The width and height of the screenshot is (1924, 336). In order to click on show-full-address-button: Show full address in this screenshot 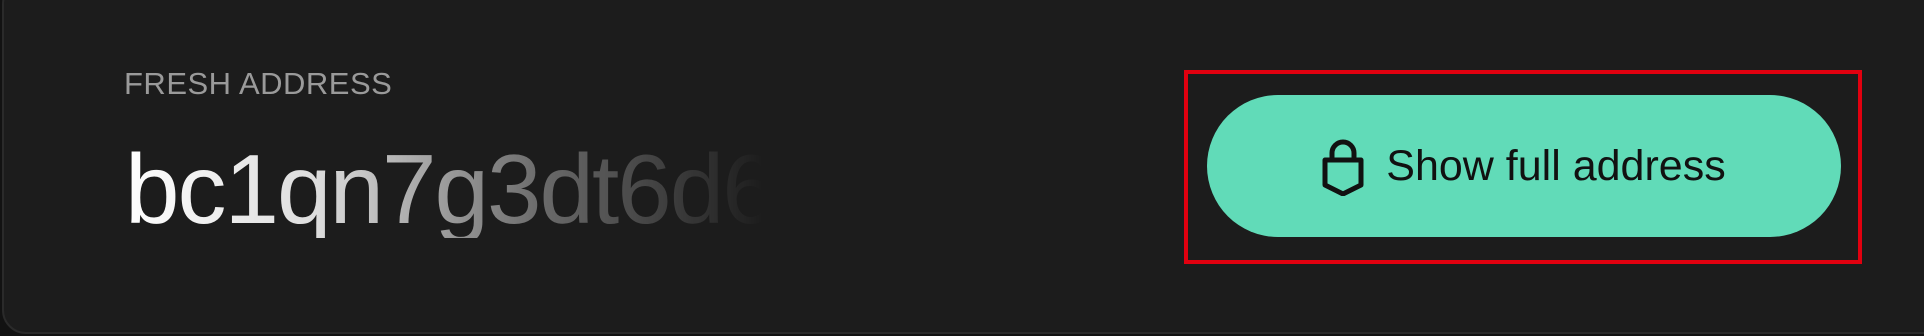, I will do `click(1524, 166)`.